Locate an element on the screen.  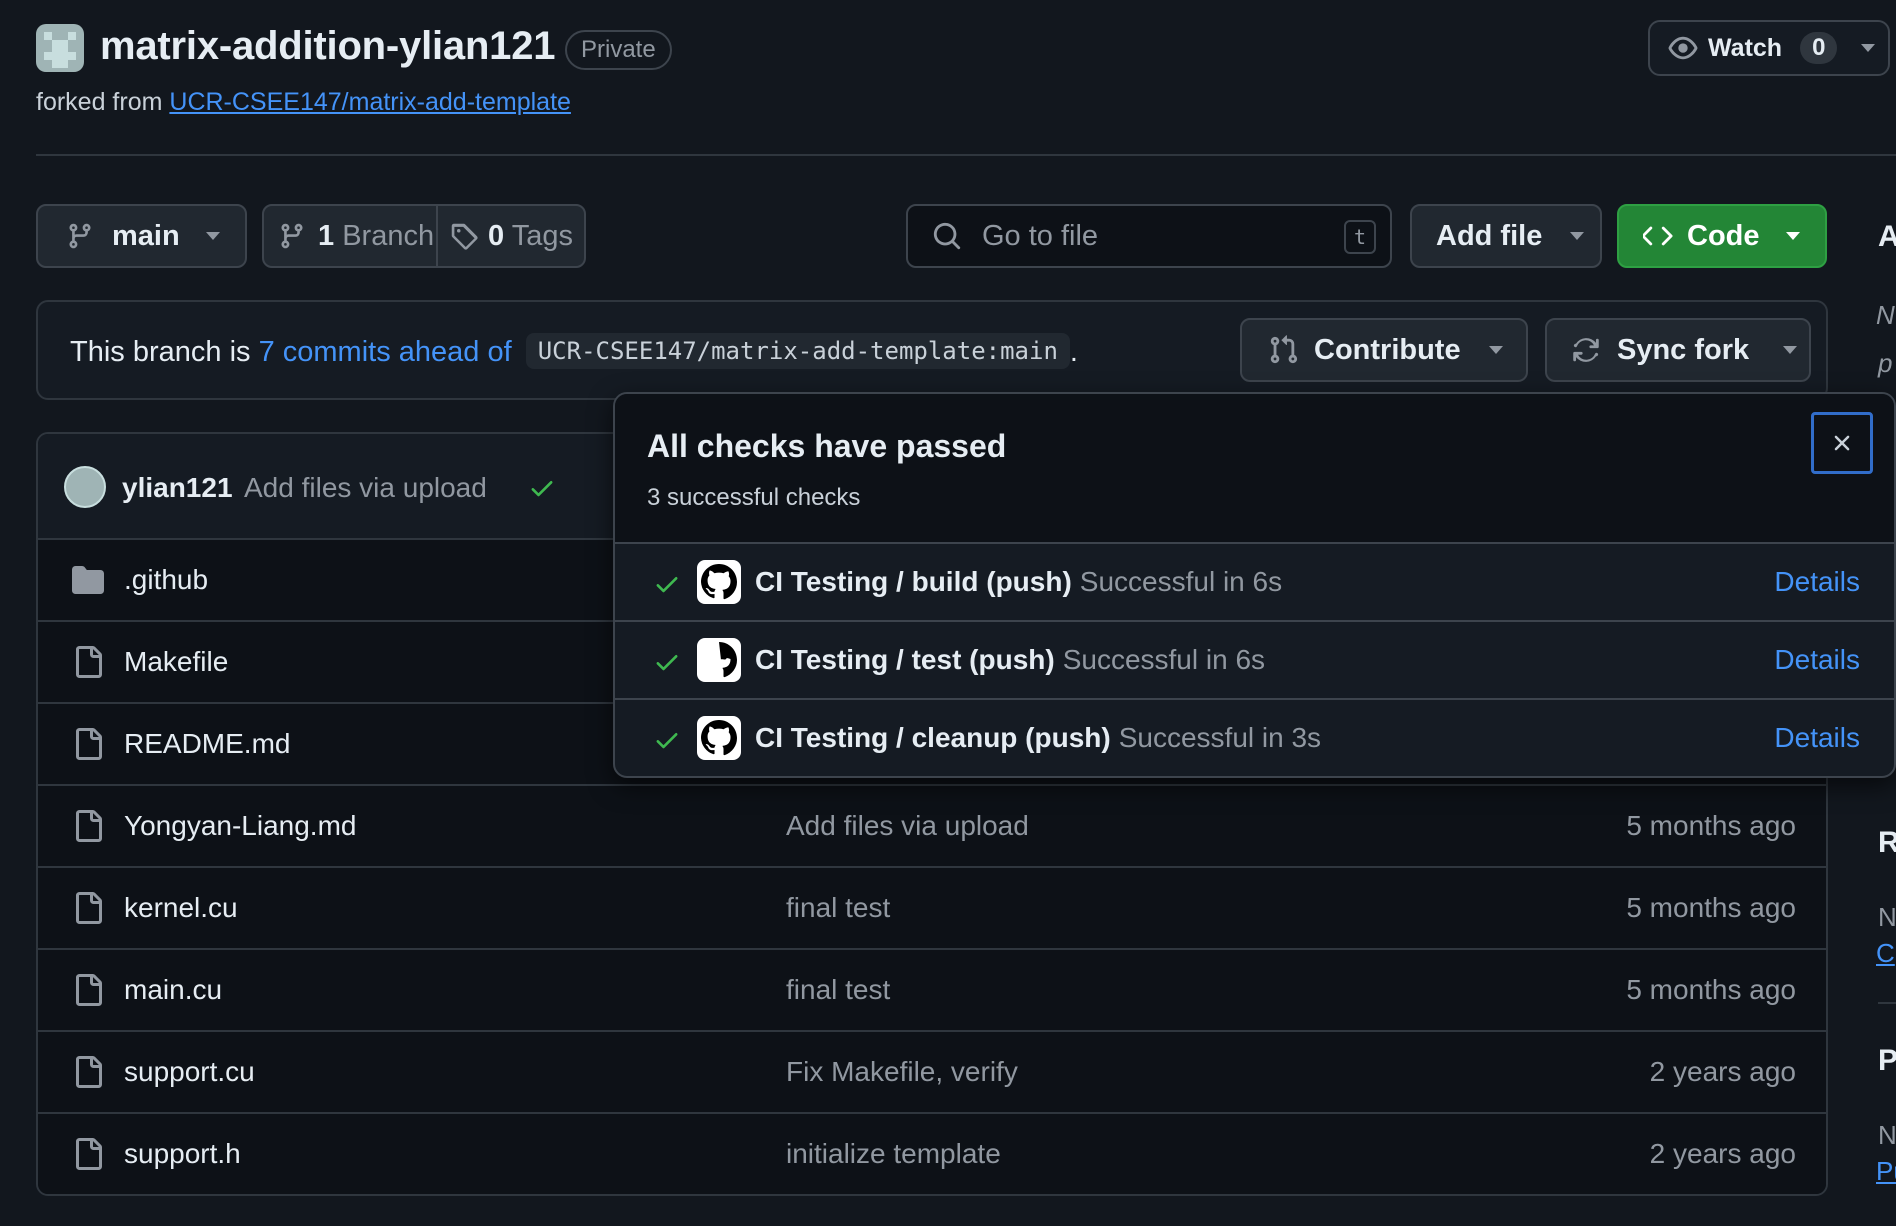
about-description: N is located at coordinates (1885, 315).